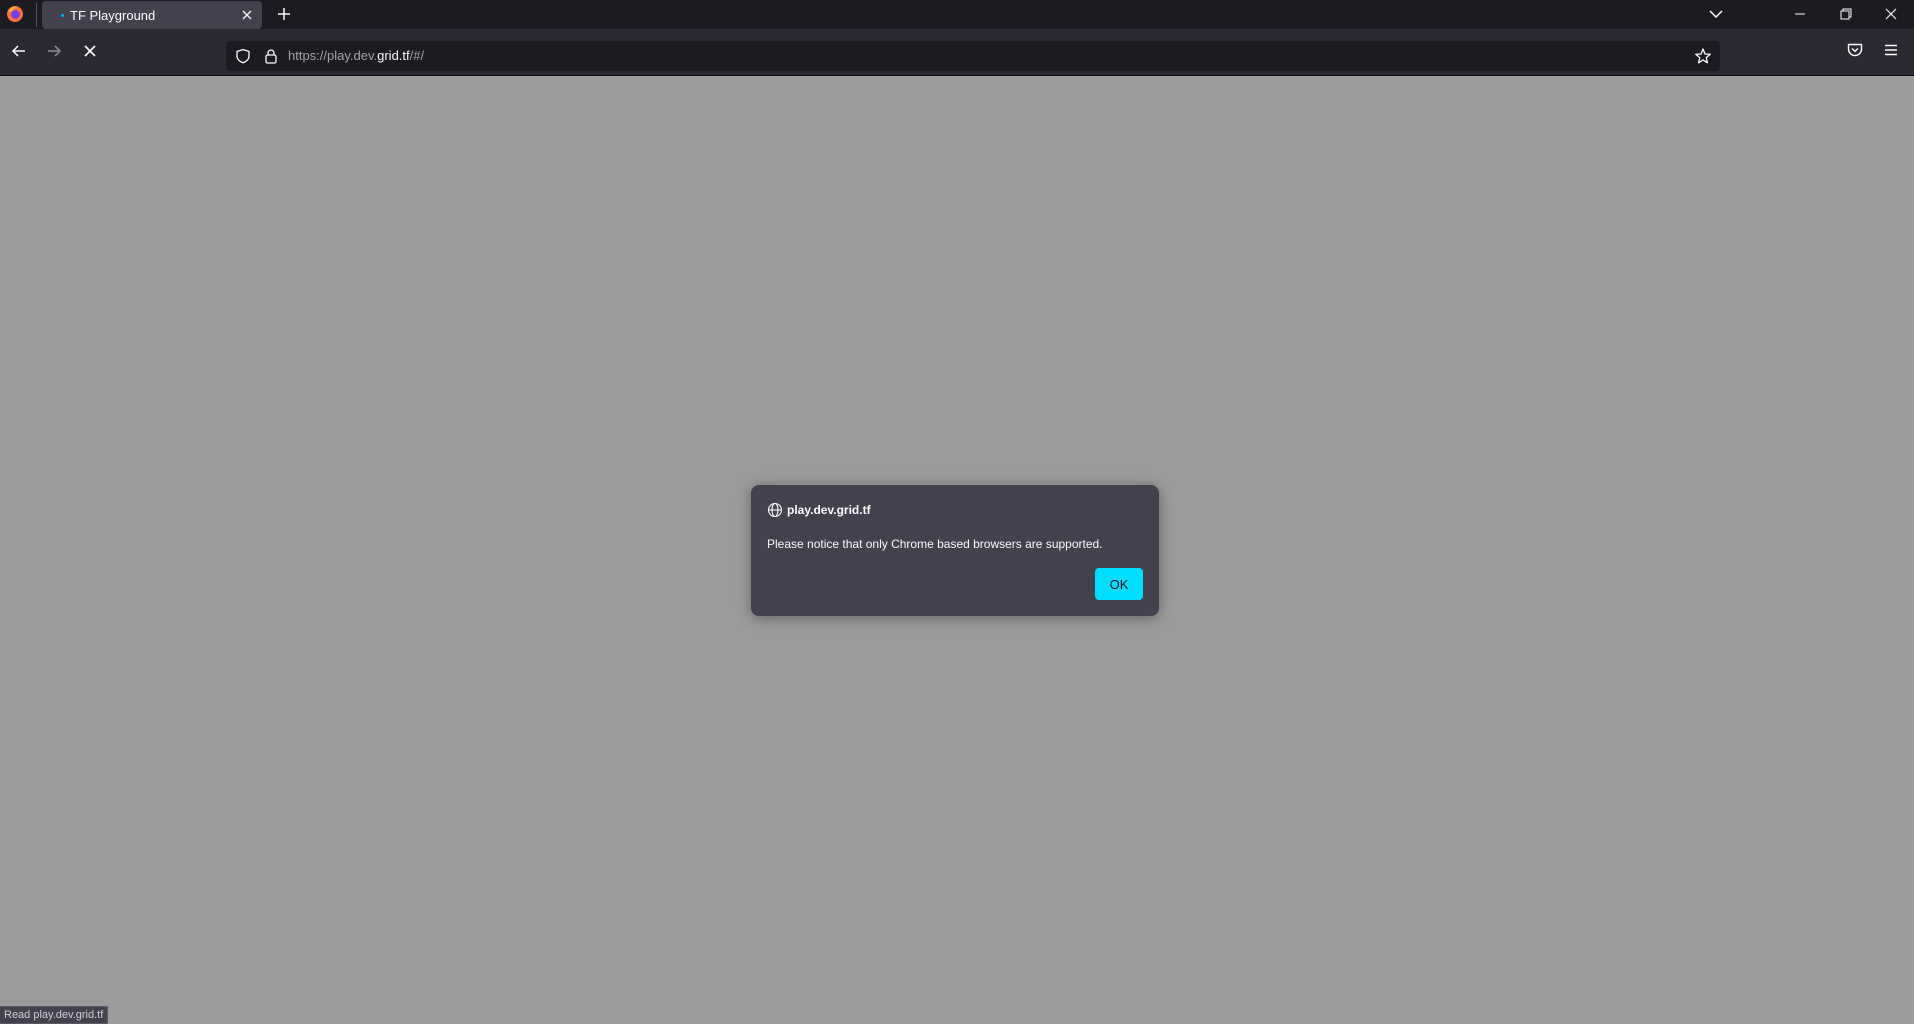 The width and height of the screenshot is (1914, 1024). What do you see at coordinates (90, 51) in the screenshot?
I see `stop-icon` at bounding box center [90, 51].